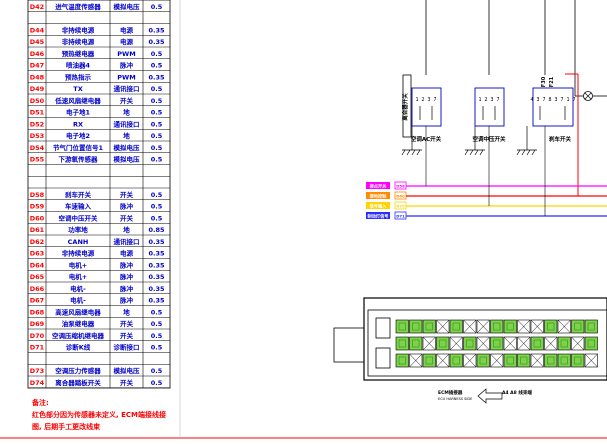  I want to click on pin-id: D53, so click(37, 136).